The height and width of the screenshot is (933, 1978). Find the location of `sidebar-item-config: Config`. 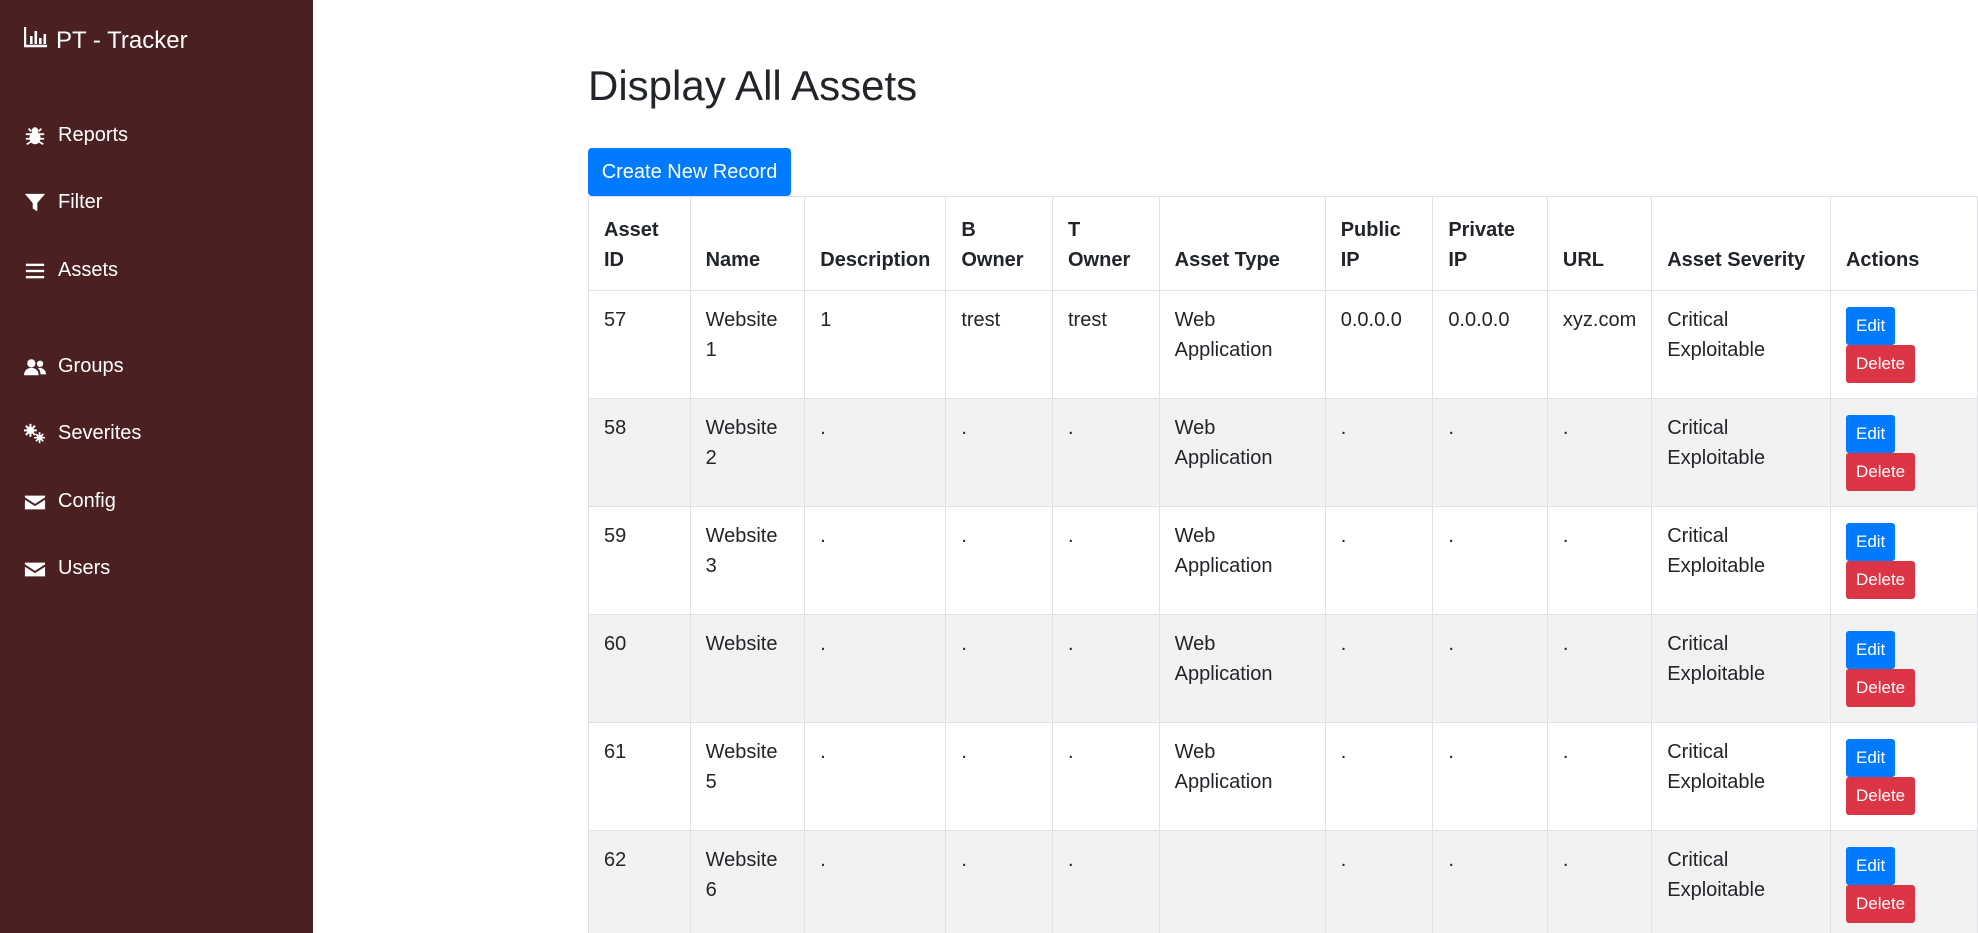

sidebar-item-config: Config is located at coordinates (70, 501).